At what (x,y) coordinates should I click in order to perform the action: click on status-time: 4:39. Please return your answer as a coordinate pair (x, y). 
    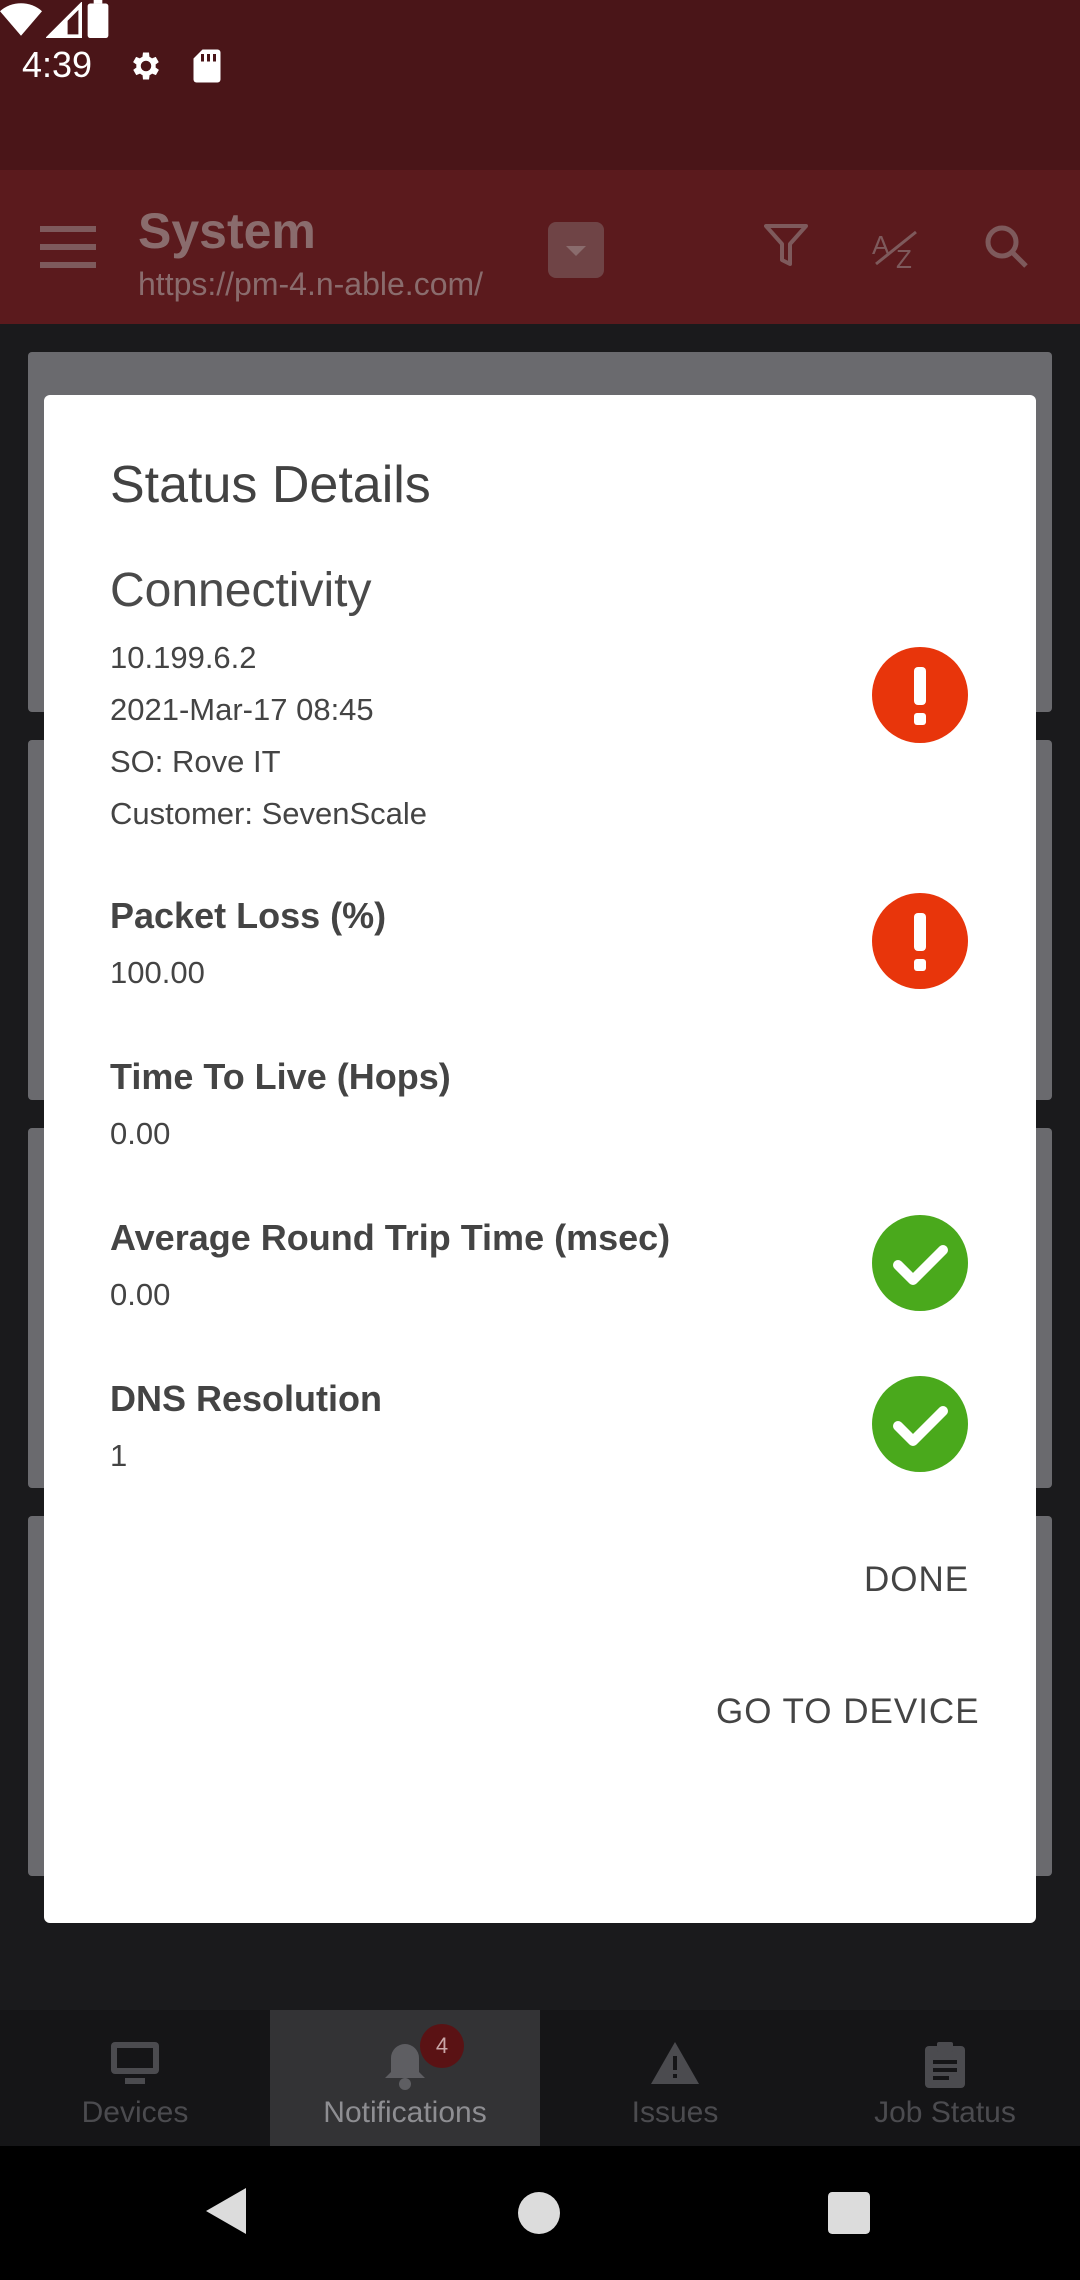
    Looking at the image, I should click on (57, 64).